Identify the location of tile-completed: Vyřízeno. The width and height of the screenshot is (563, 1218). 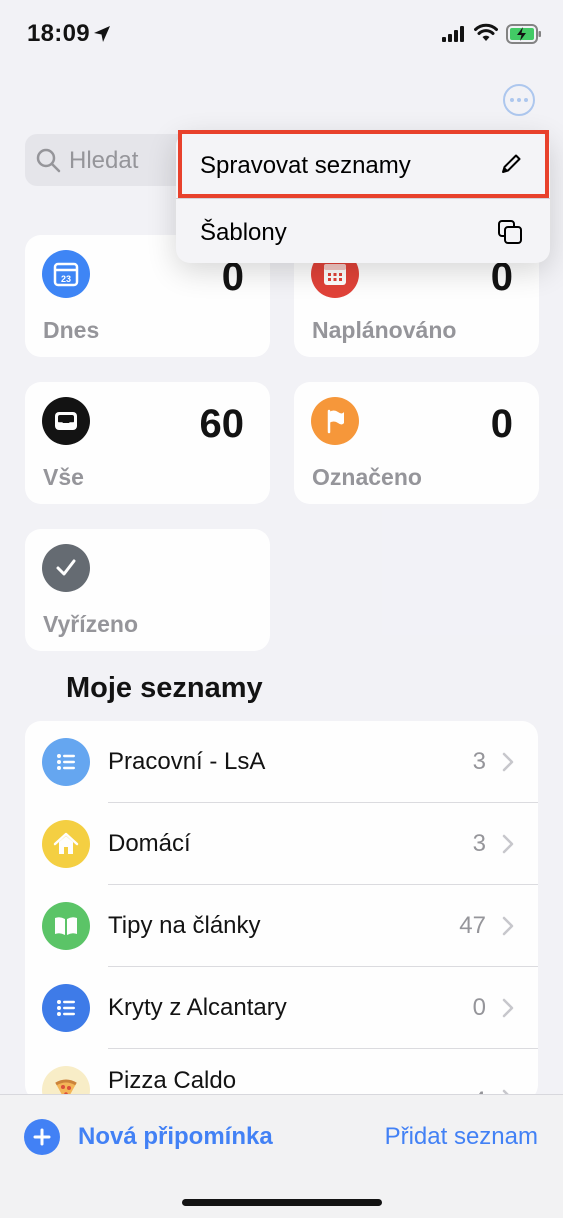
(147, 590).